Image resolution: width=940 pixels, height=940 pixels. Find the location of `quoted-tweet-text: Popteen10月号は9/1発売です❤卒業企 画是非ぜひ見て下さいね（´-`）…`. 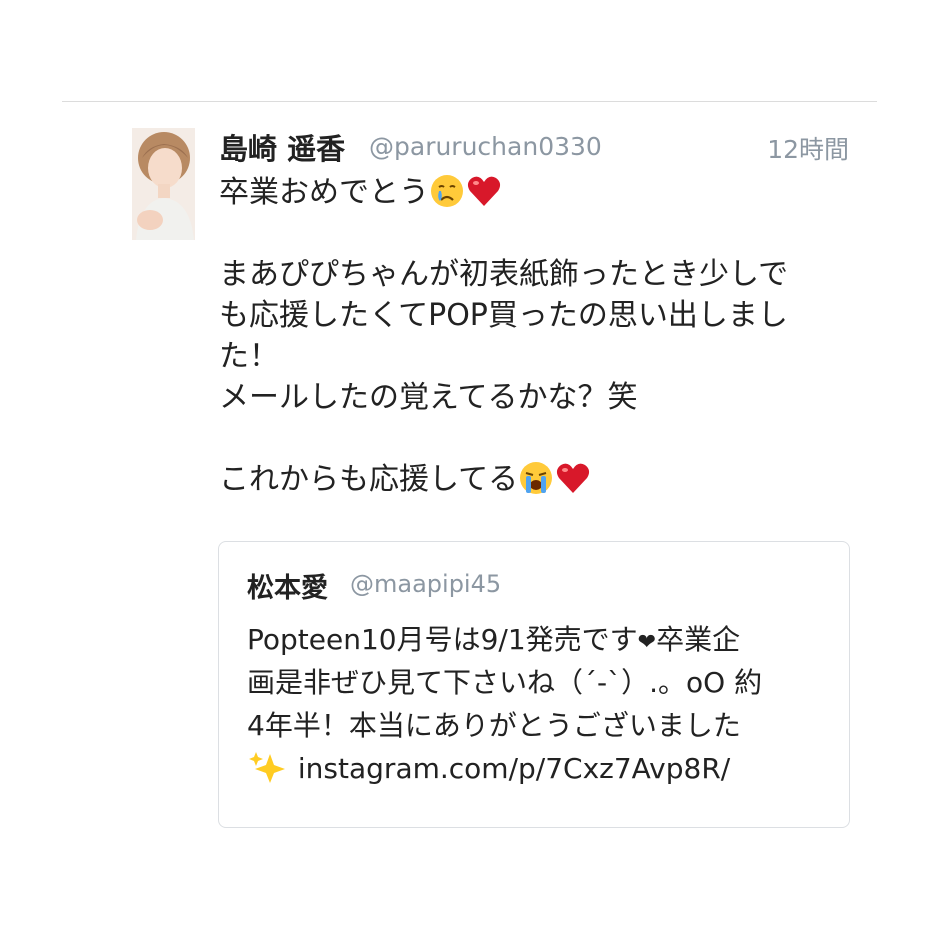

quoted-tweet-text: Popteen10月号は9/1発売です❤卒業企 画是非ぜひ見て下さいね（´-`）… is located at coordinates (542, 704).